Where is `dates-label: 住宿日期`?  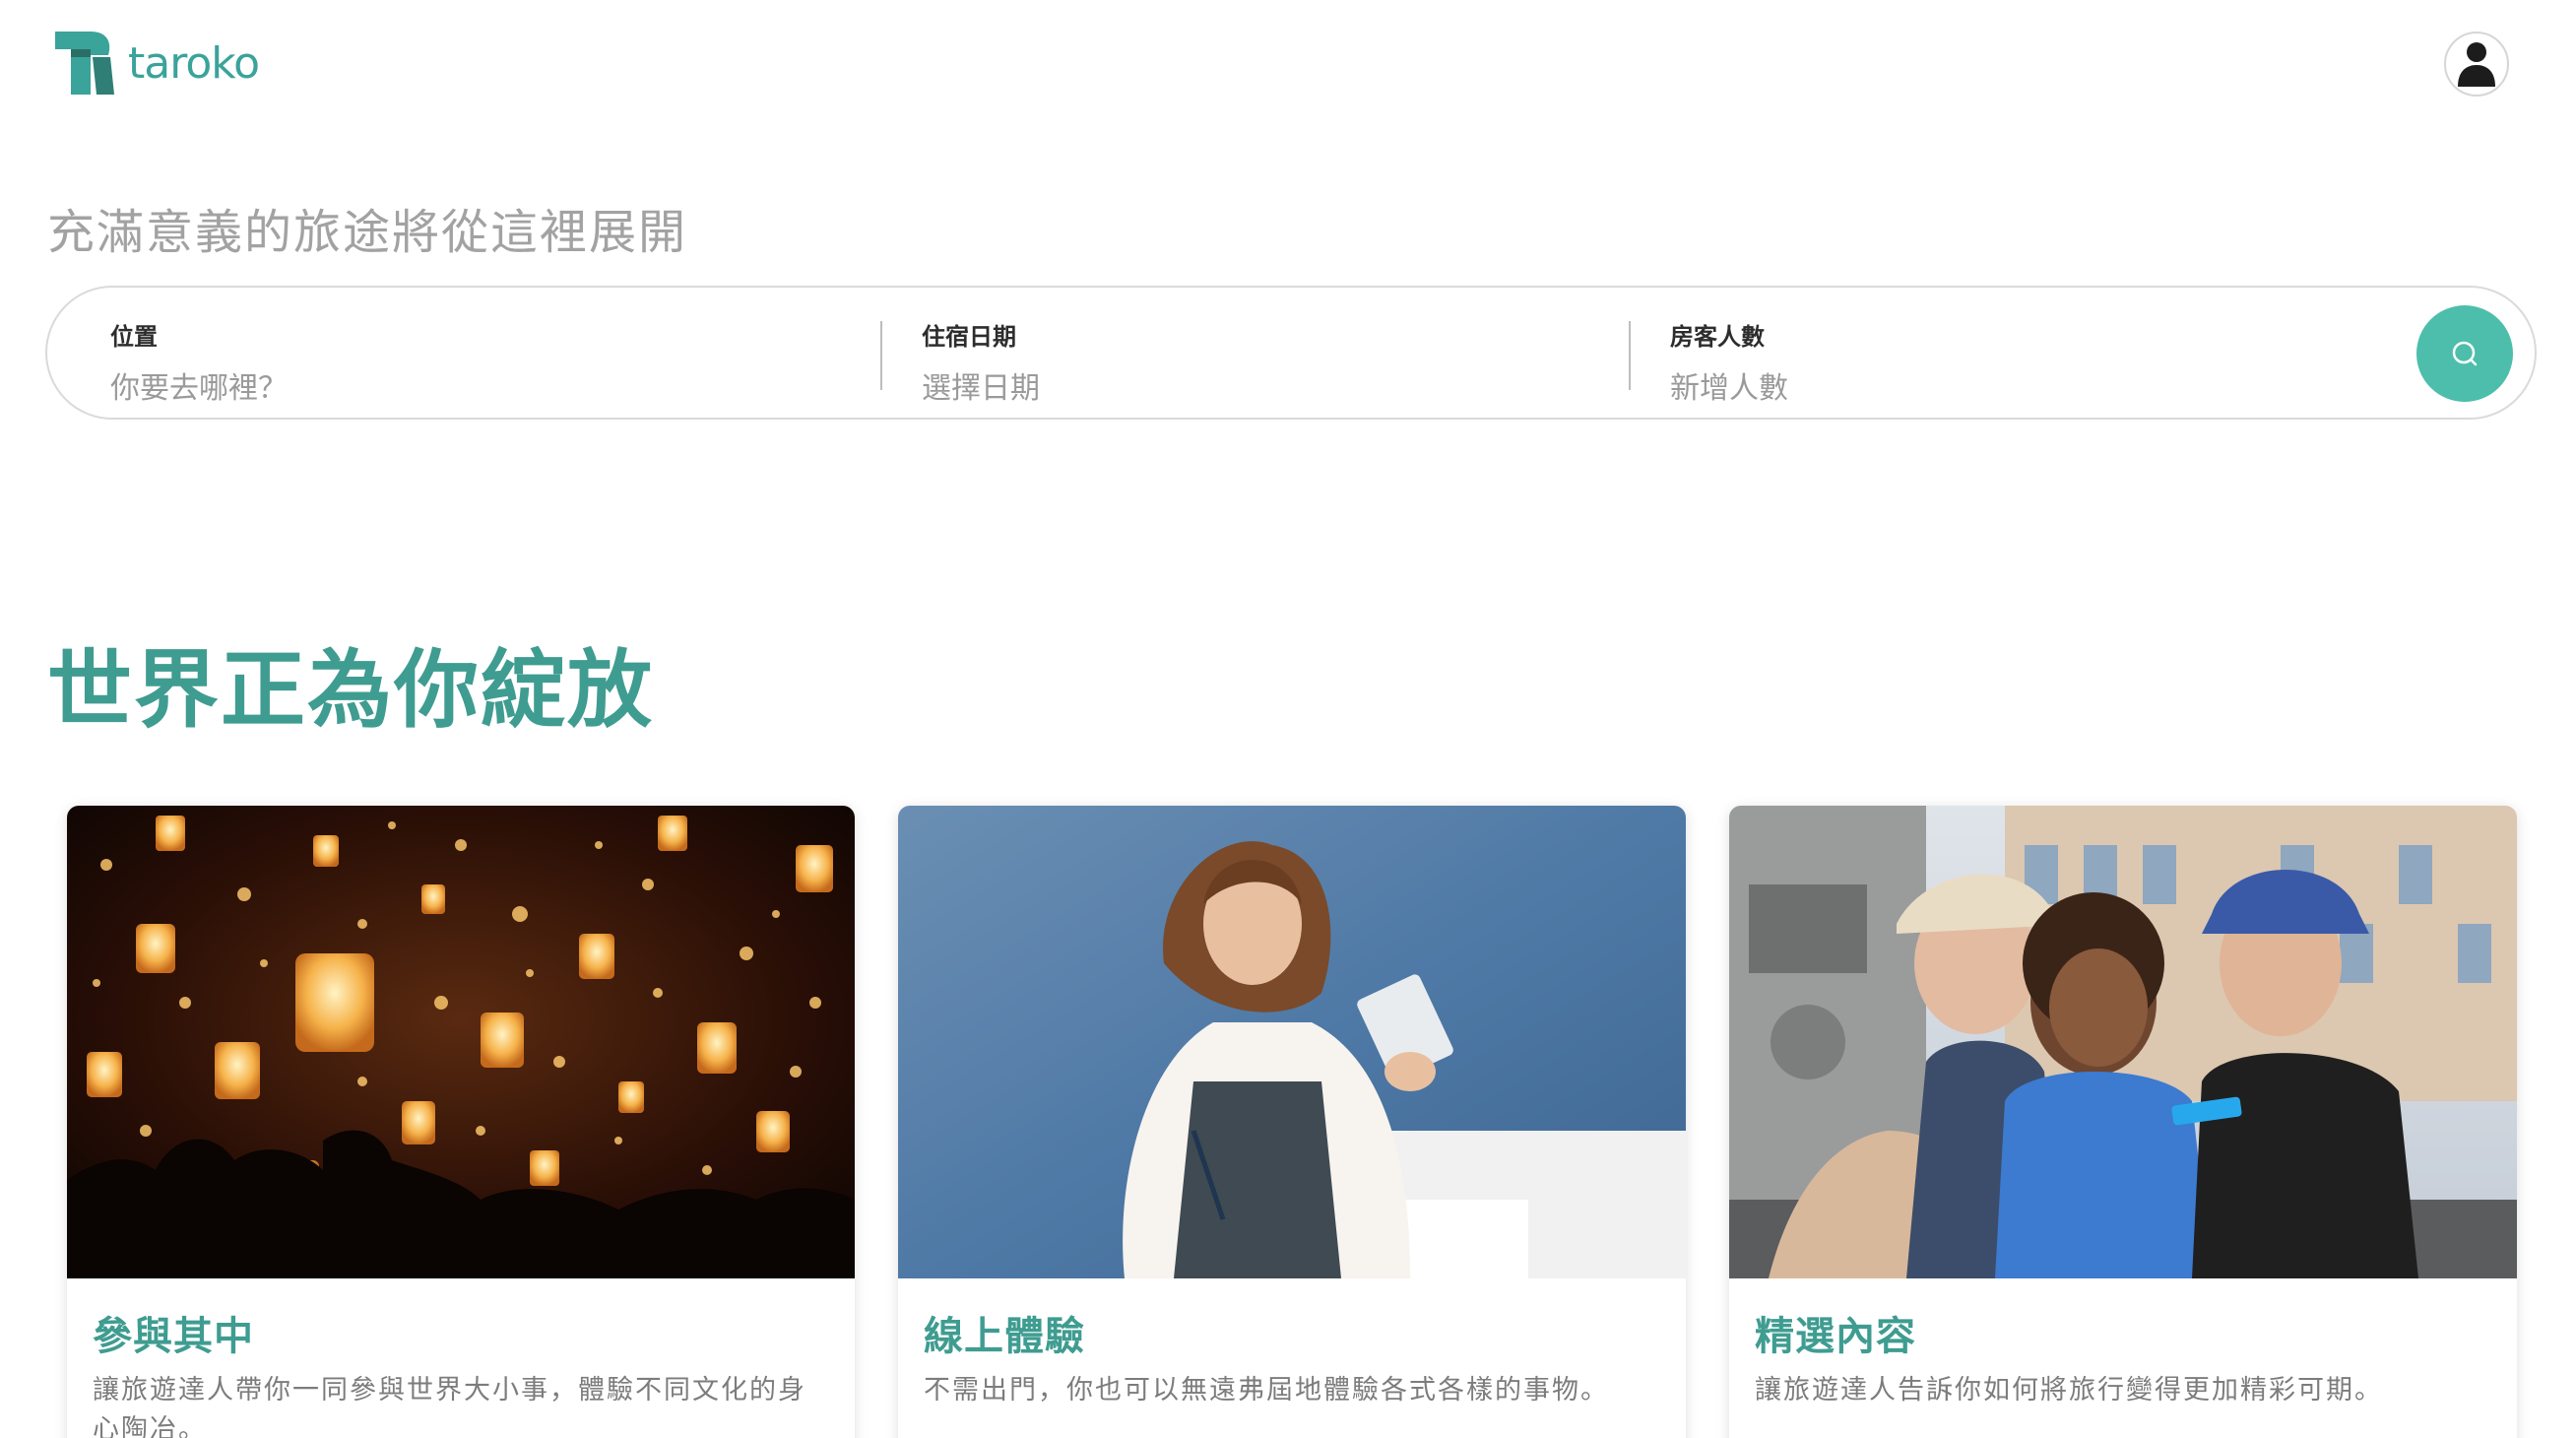 dates-label: 住宿日期 is located at coordinates (969, 337).